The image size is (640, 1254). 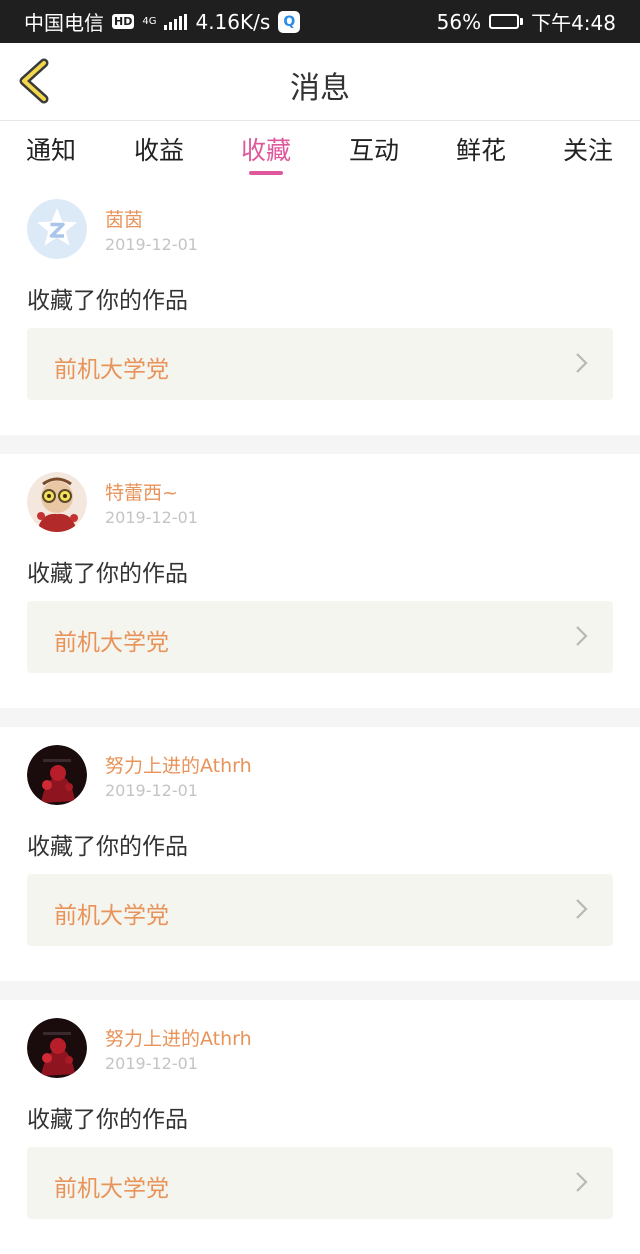 I want to click on default-avatar-icon, so click(x=57, y=229).